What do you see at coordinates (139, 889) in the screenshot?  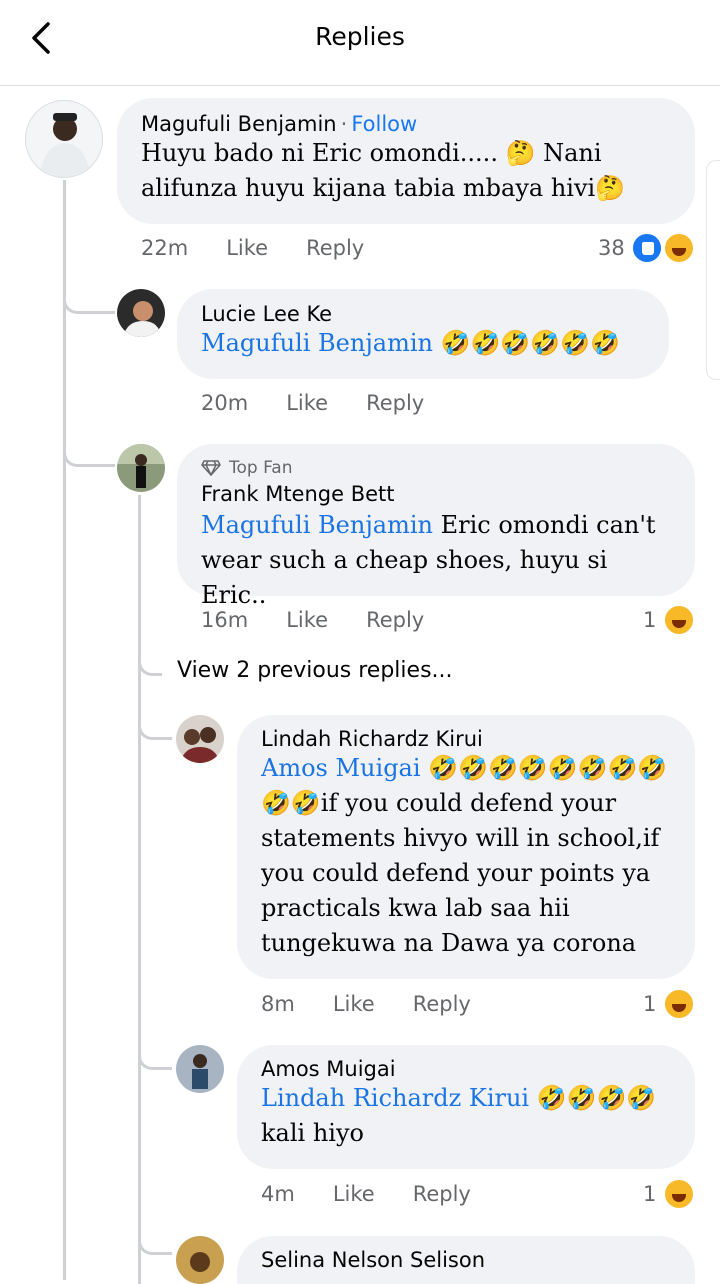 I see `thread-line-sub` at bounding box center [139, 889].